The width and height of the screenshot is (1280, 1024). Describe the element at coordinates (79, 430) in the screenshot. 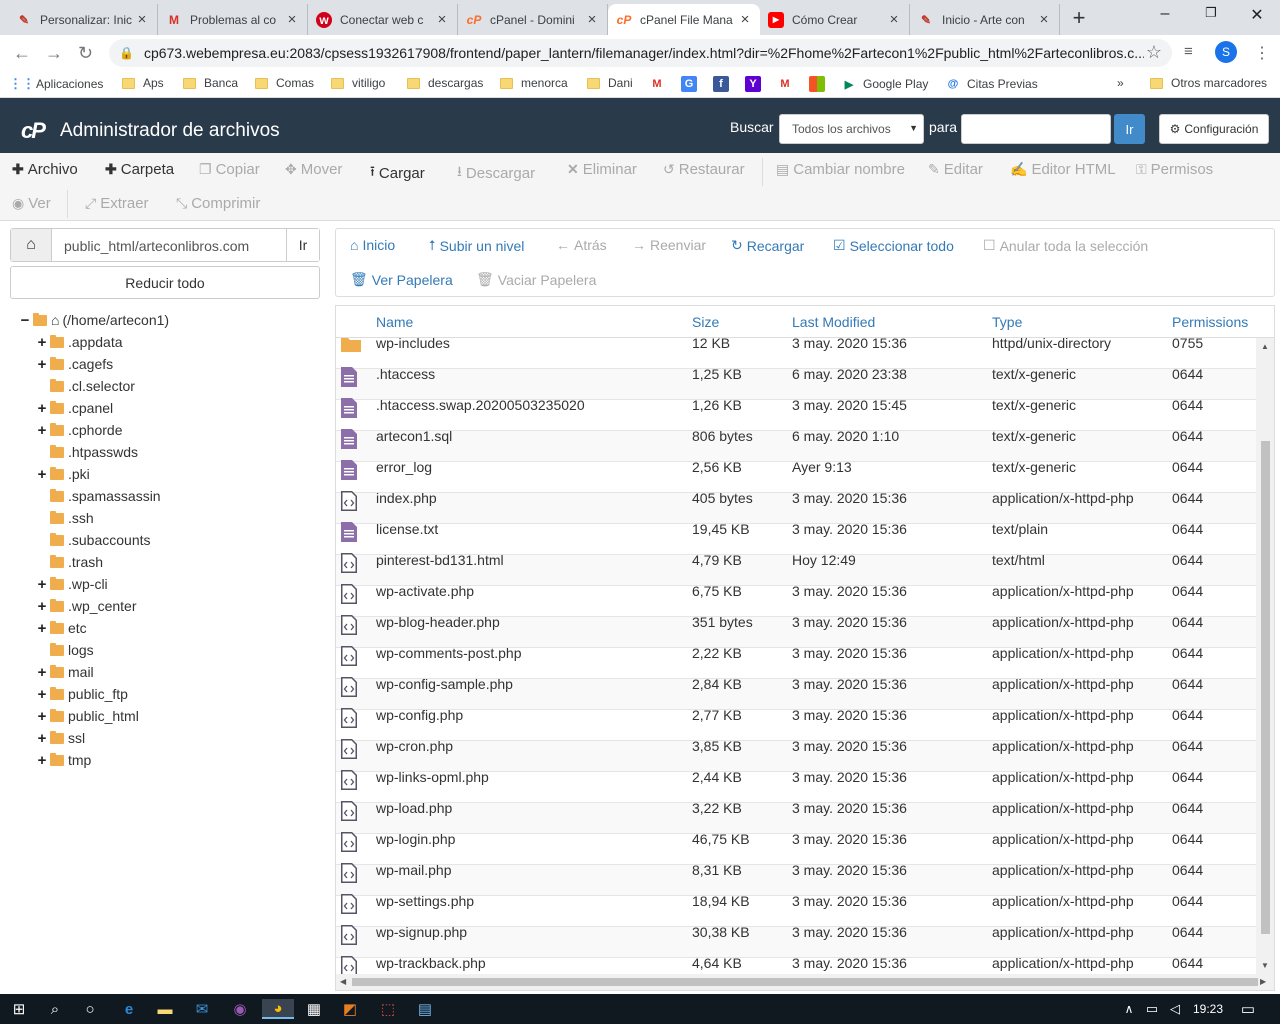

I see `tree-folder: + .cphorde` at that location.